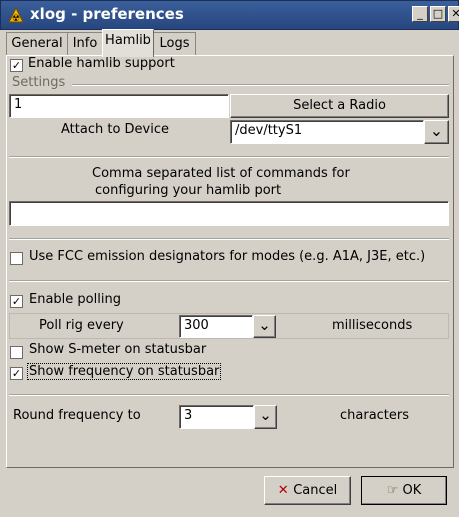 Image resolution: width=459 pixels, height=517 pixels. Describe the element at coordinates (264, 326) in the screenshot. I see `poll-rate-dropdown-button: ⌄` at that location.